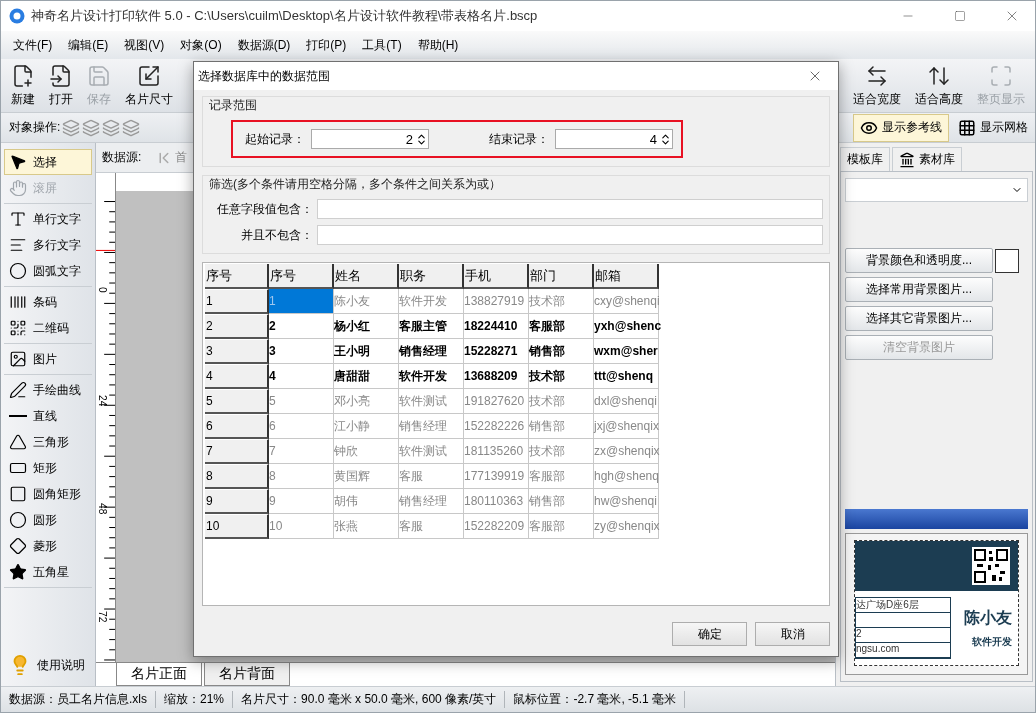 The width and height of the screenshot is (1036, 713). Describe the element at coordinates (1001, 75) in the screenshot. I see `expand-icon` at that location.